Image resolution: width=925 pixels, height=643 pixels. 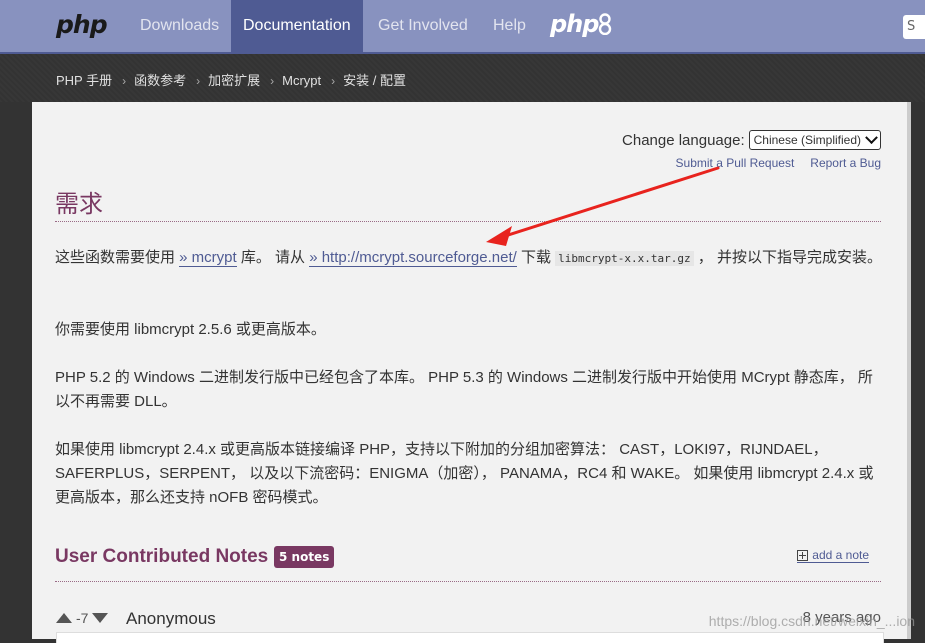 I want to click on edit-links: Submit a Pull Request Report a Bug, so click(x=770, y=163).